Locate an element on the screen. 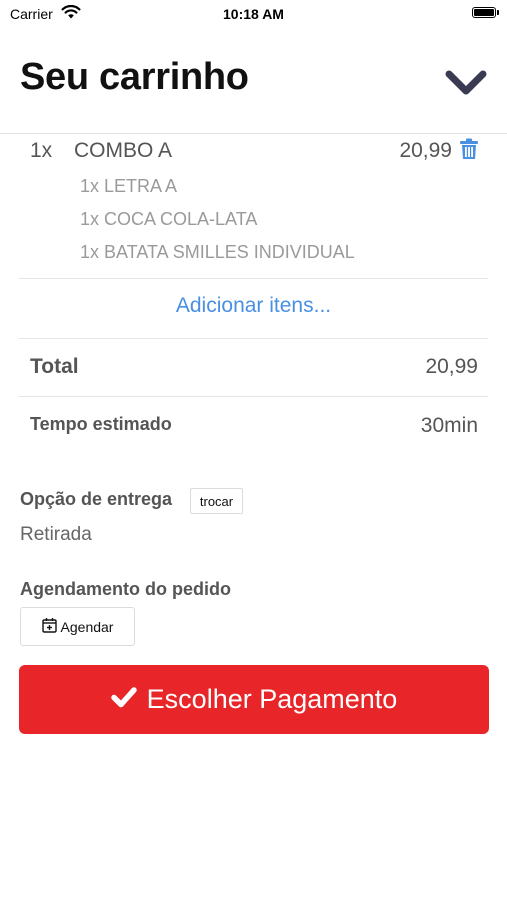 This screenshot has height=900, width=507. battery-icon is located at coordinates (484, 12).